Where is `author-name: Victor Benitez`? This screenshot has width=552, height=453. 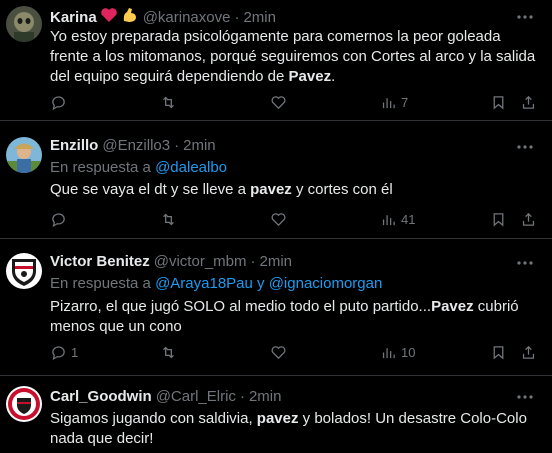 author-name: Victor Benitez is located at coordinates (100, 261).